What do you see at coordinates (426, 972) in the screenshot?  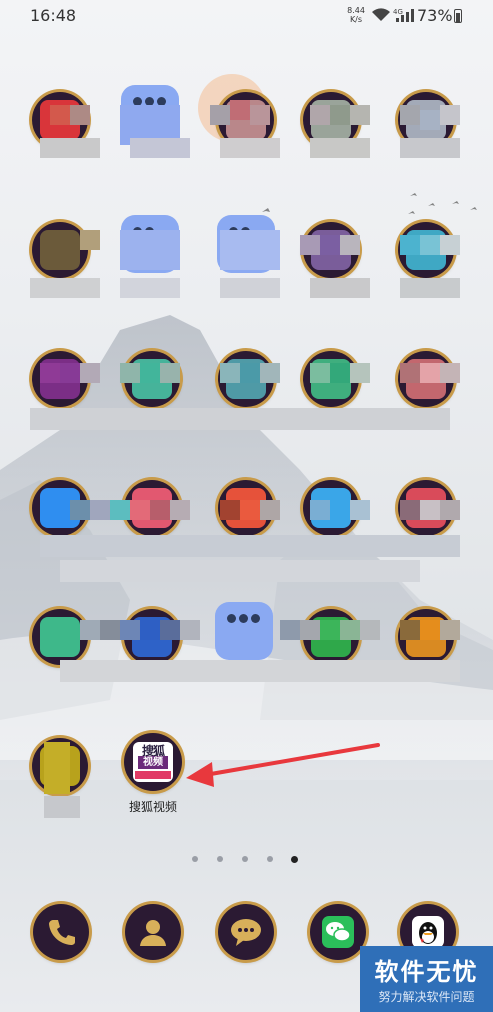 I see `watermark-title: 软件无忧` at bounding box center [426, 972].